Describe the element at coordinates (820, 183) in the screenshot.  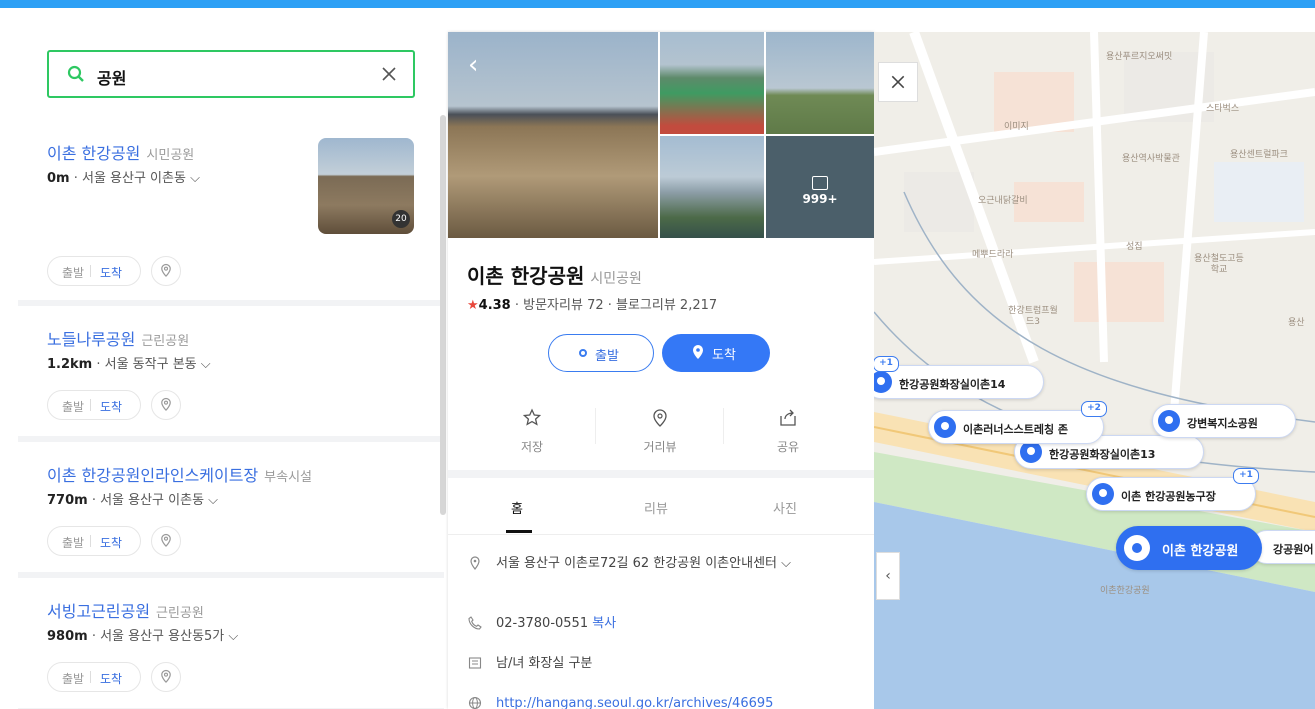
I see `gallery-icon` at that location.